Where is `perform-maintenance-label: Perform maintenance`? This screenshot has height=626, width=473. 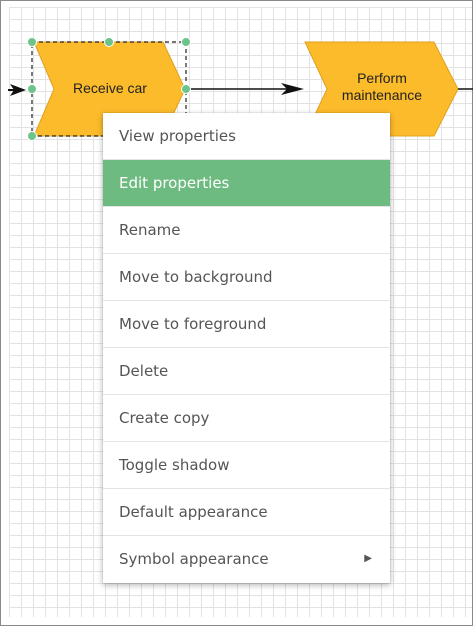
perform-maintenance-label: Perform maintenance is located at coordinates (382, 87).